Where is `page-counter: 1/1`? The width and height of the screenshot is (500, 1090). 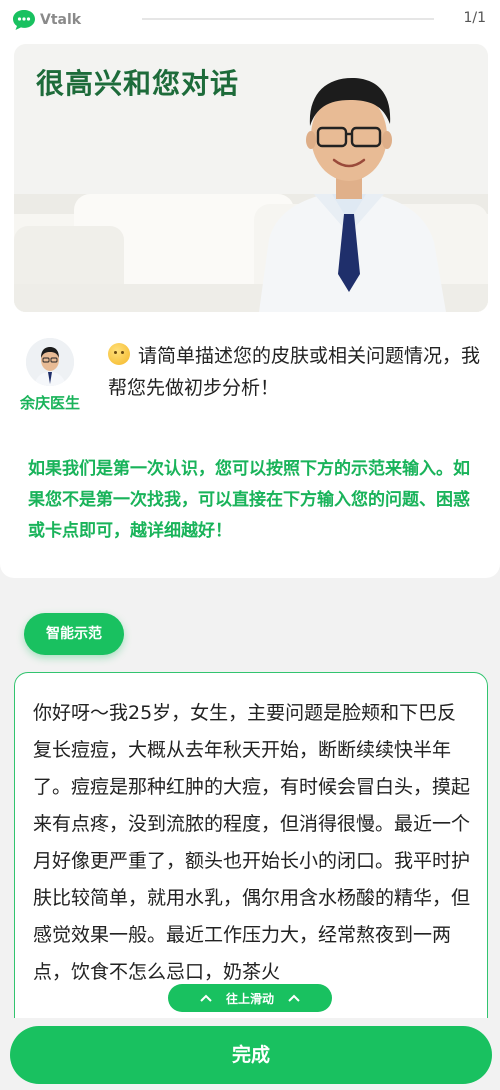
page-counter: 1/1 is located at coordinates (474, 18).